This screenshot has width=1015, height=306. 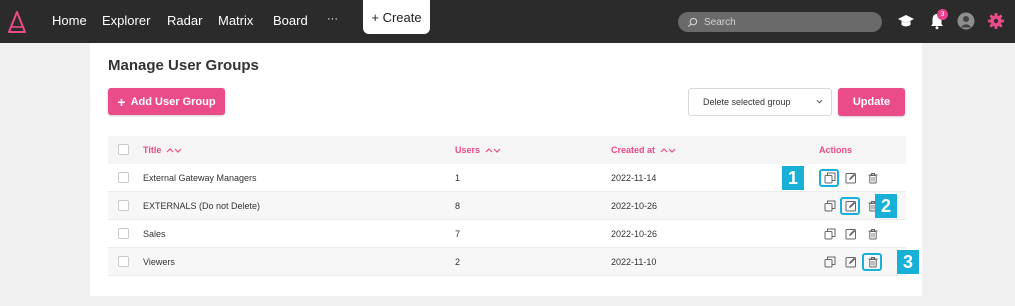 I want to click on group-title: Viewers, so click(x=159, y=262).